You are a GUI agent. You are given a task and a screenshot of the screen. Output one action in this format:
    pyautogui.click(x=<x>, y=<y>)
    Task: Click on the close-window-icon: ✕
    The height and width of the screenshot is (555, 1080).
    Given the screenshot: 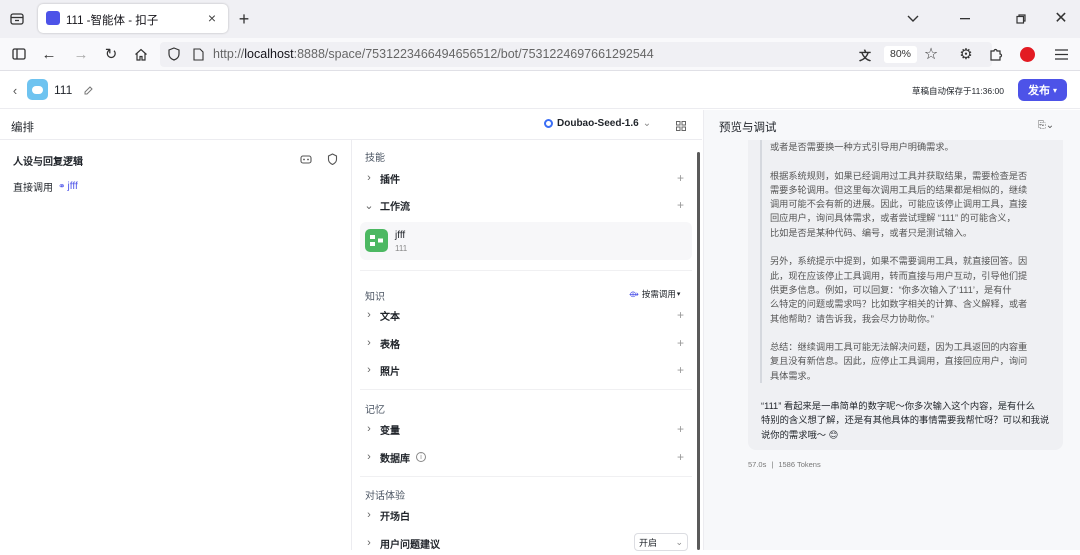 What is the action you would take?
    pyautogui.click(x=1061, y=18)
    